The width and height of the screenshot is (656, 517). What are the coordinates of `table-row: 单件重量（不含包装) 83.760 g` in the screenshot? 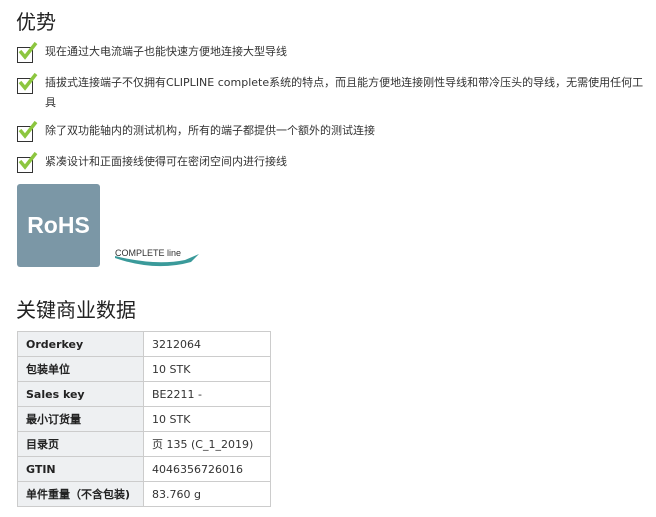 It's located at (144, 494).